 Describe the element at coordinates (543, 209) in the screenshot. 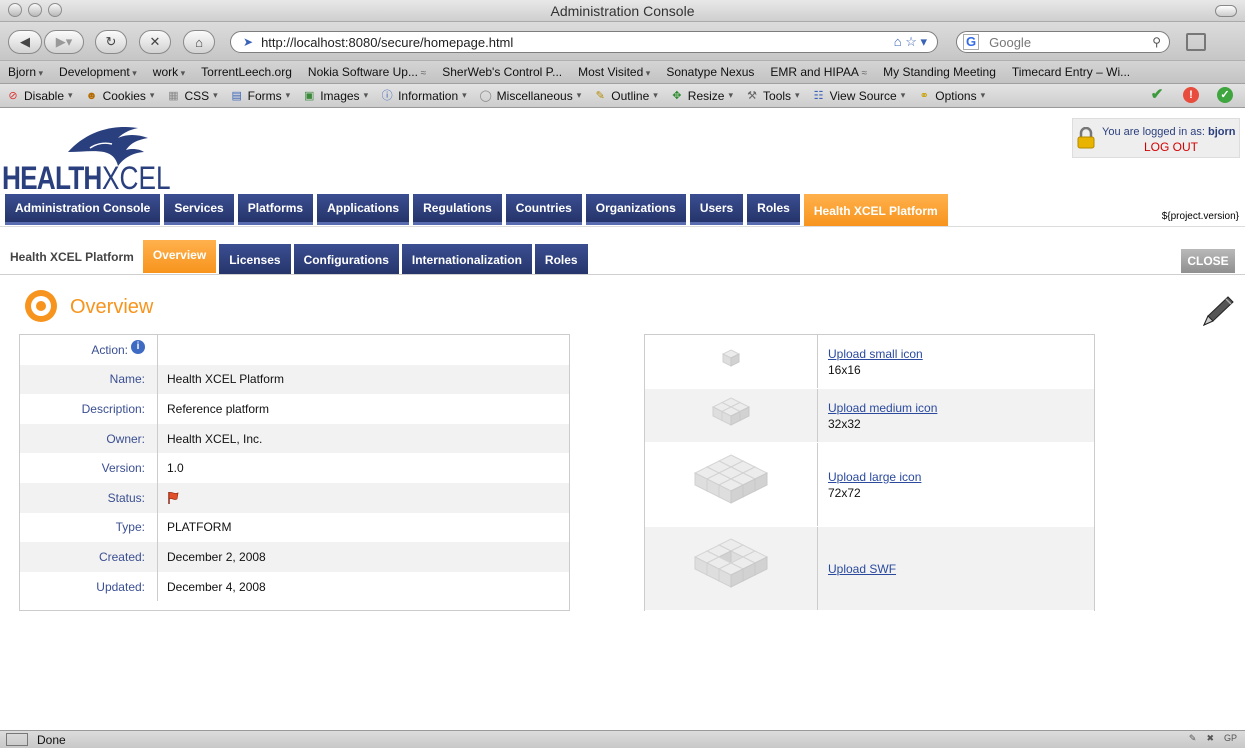

I see `tab-countries: Countries` at that location.